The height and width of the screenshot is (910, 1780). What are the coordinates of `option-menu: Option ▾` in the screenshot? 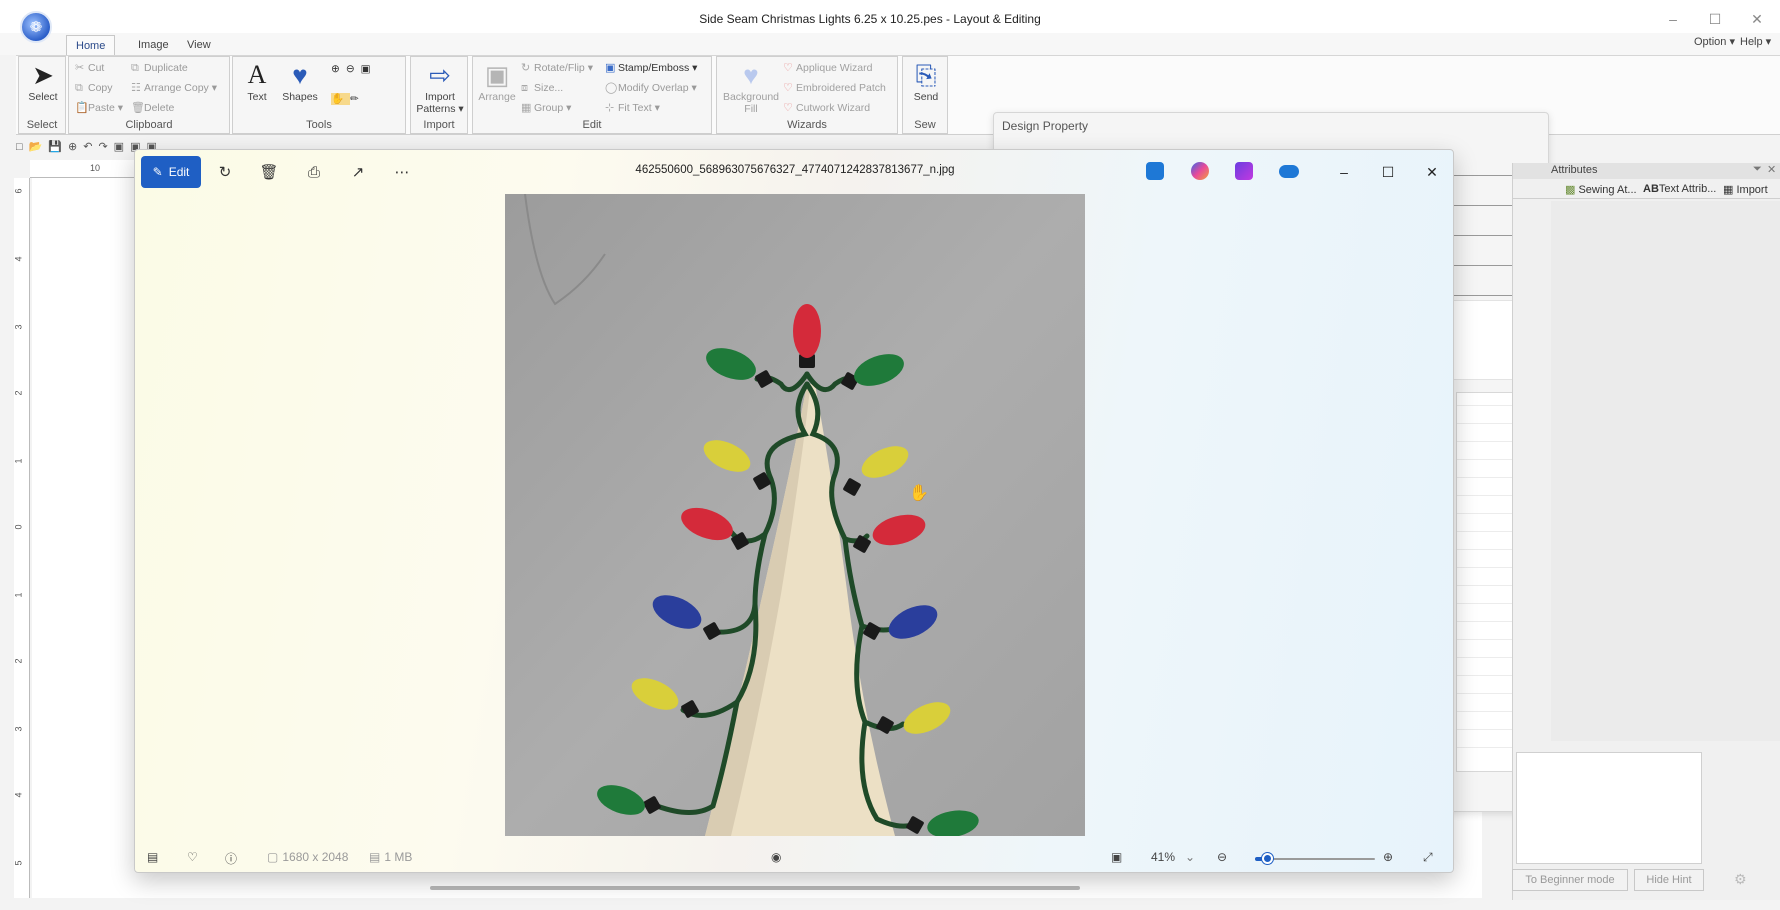 It's located at (1714, 41).